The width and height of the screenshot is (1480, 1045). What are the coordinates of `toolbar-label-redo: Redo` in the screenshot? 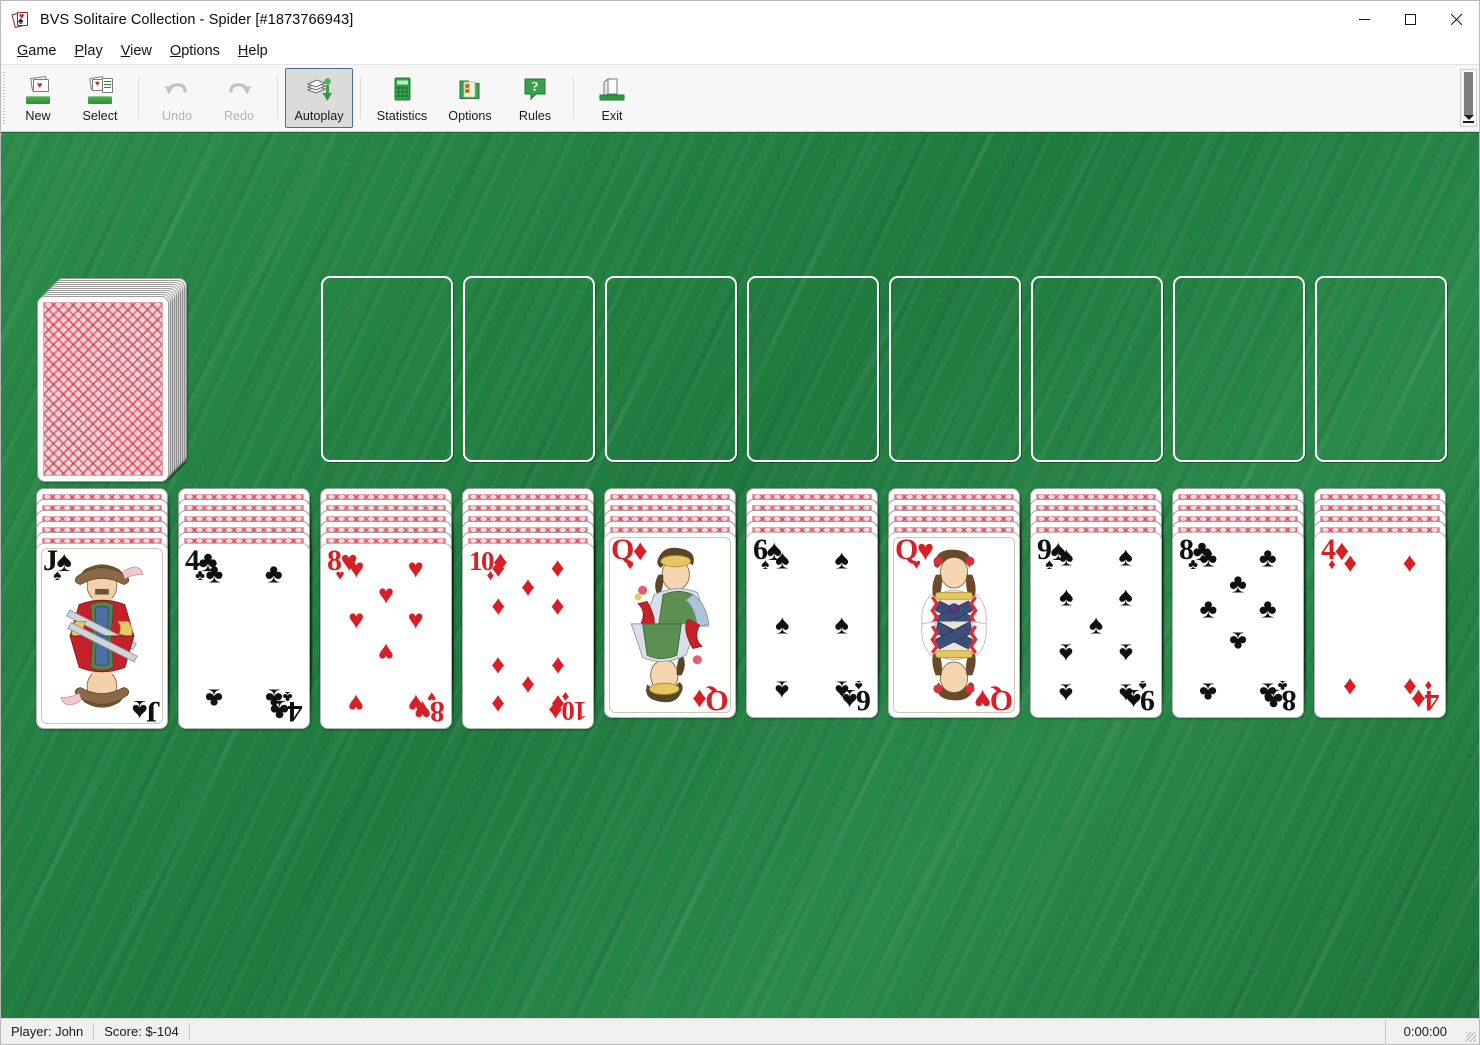 It's located at (239, 116).